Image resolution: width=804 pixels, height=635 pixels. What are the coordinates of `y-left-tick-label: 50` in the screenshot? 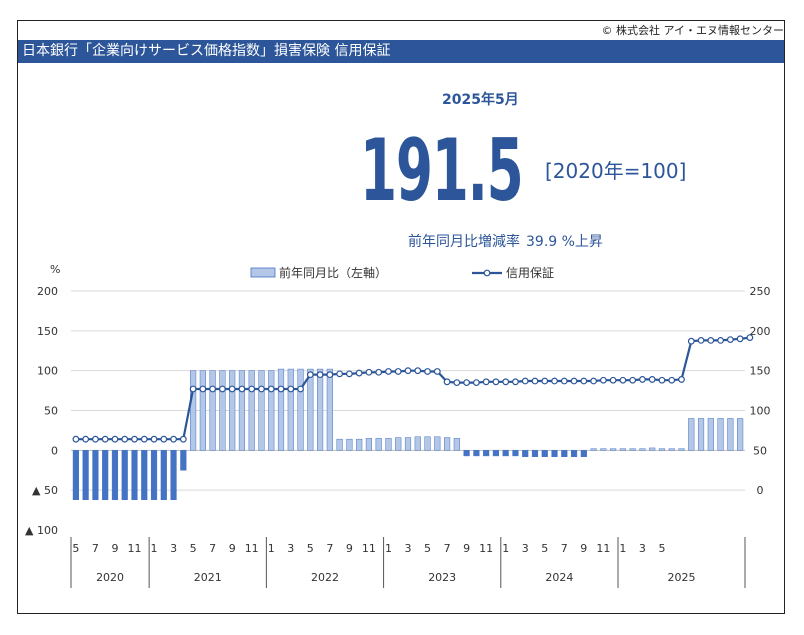 It's located at (51, 411).